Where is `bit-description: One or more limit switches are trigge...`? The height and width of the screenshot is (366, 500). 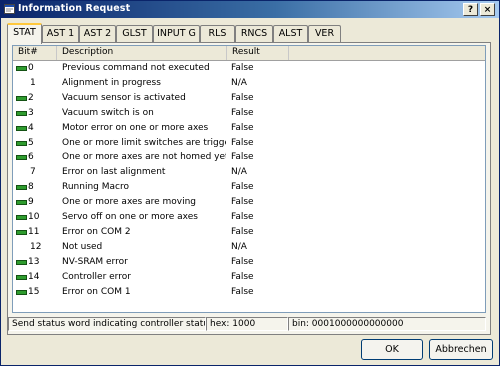
bit-description: One or more limit switches are trigge... is located at coordinates (144, 142).